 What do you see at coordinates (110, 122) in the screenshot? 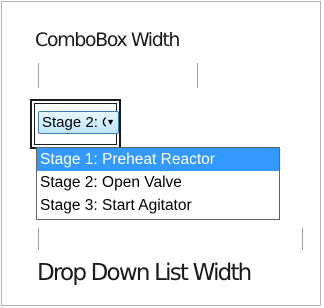
I see `chevron-down-icon: ▼` at bounding box center [110, 122].